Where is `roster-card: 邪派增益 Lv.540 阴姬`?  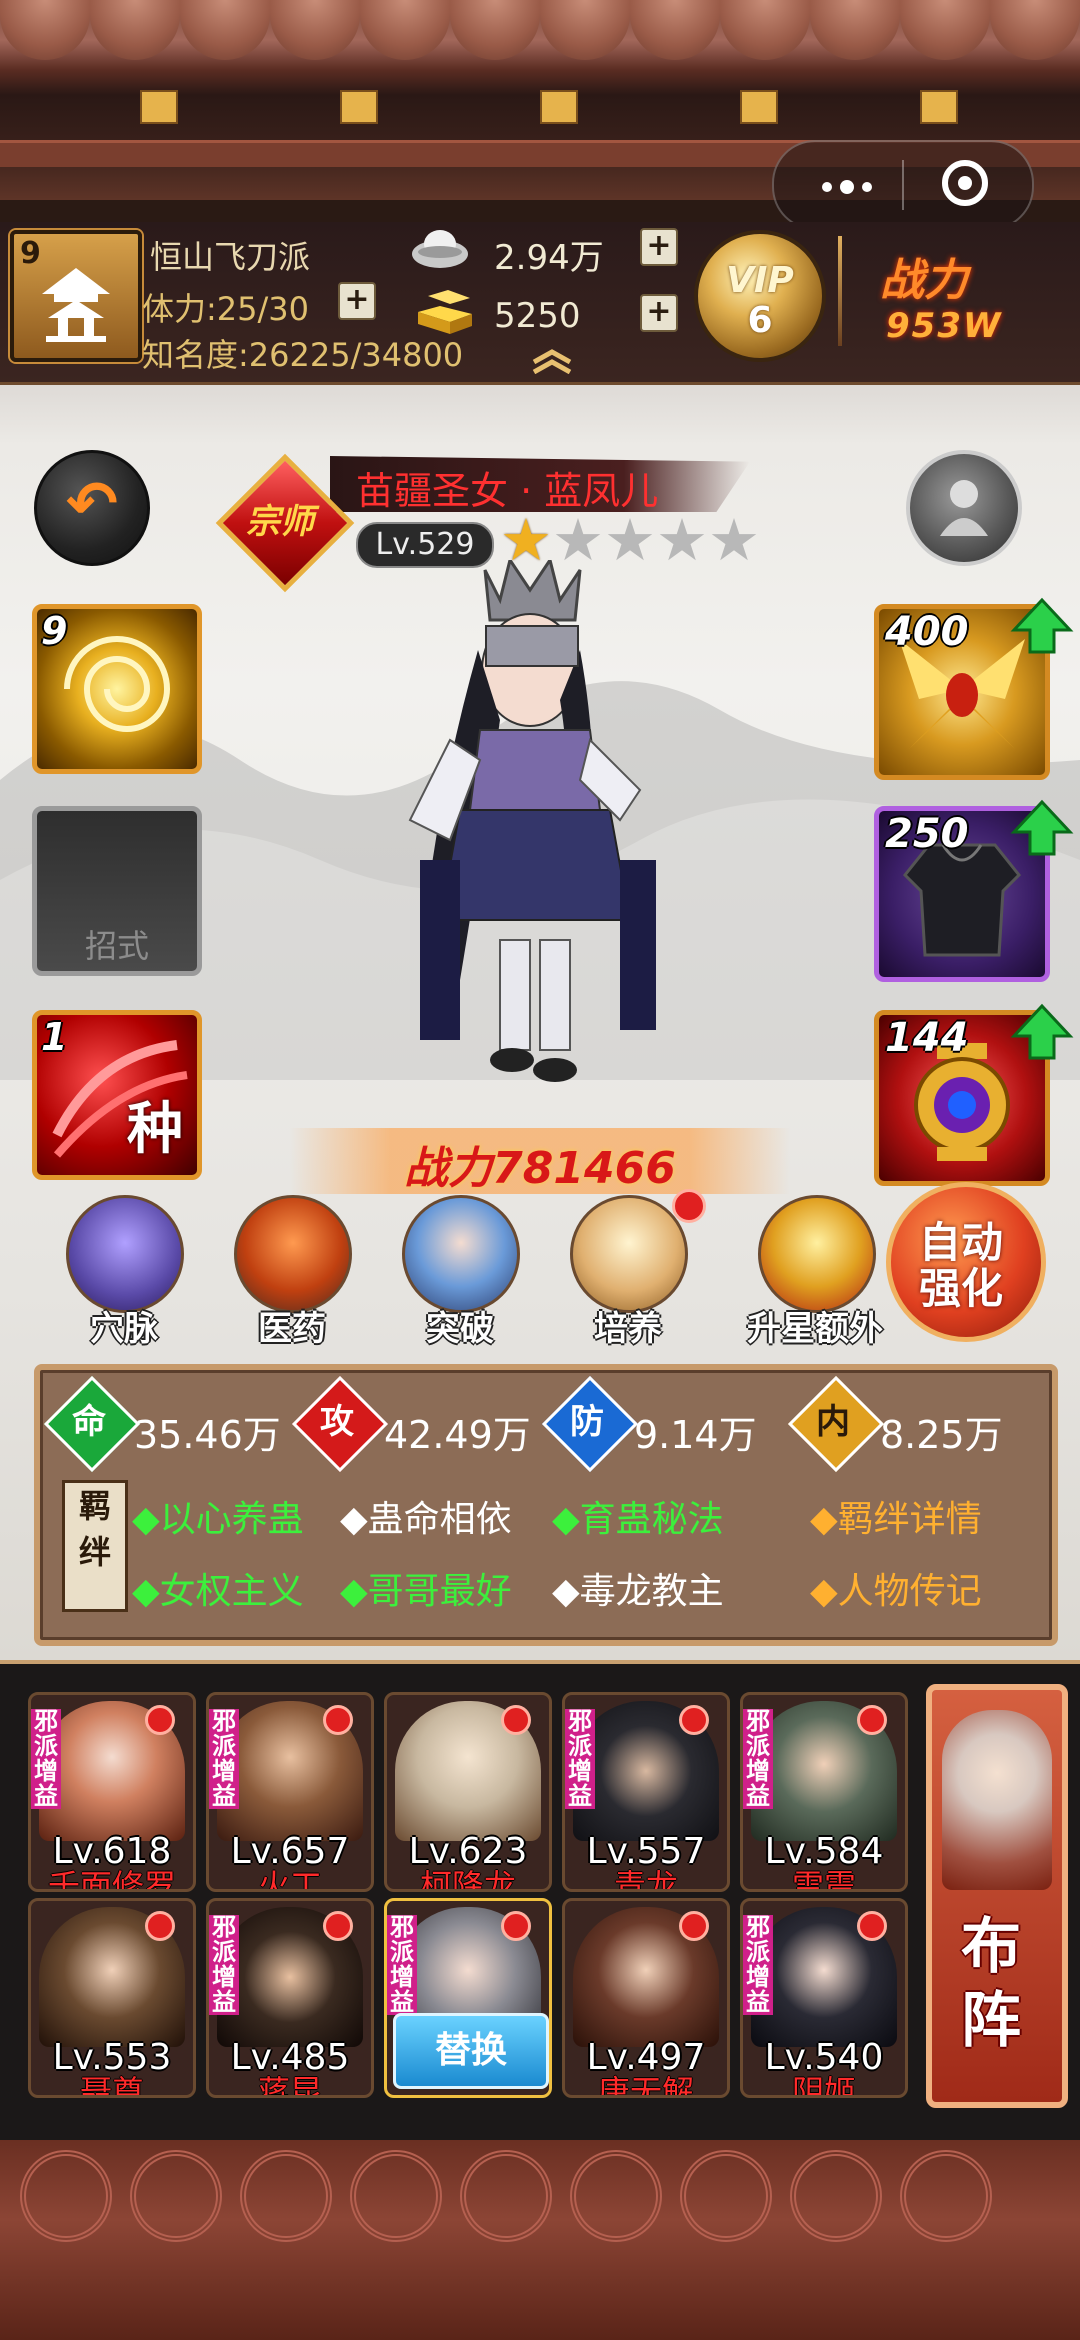 roster-card: 邪派增益 Lv.540 阴姬 is located at coordinates (824, 1998).